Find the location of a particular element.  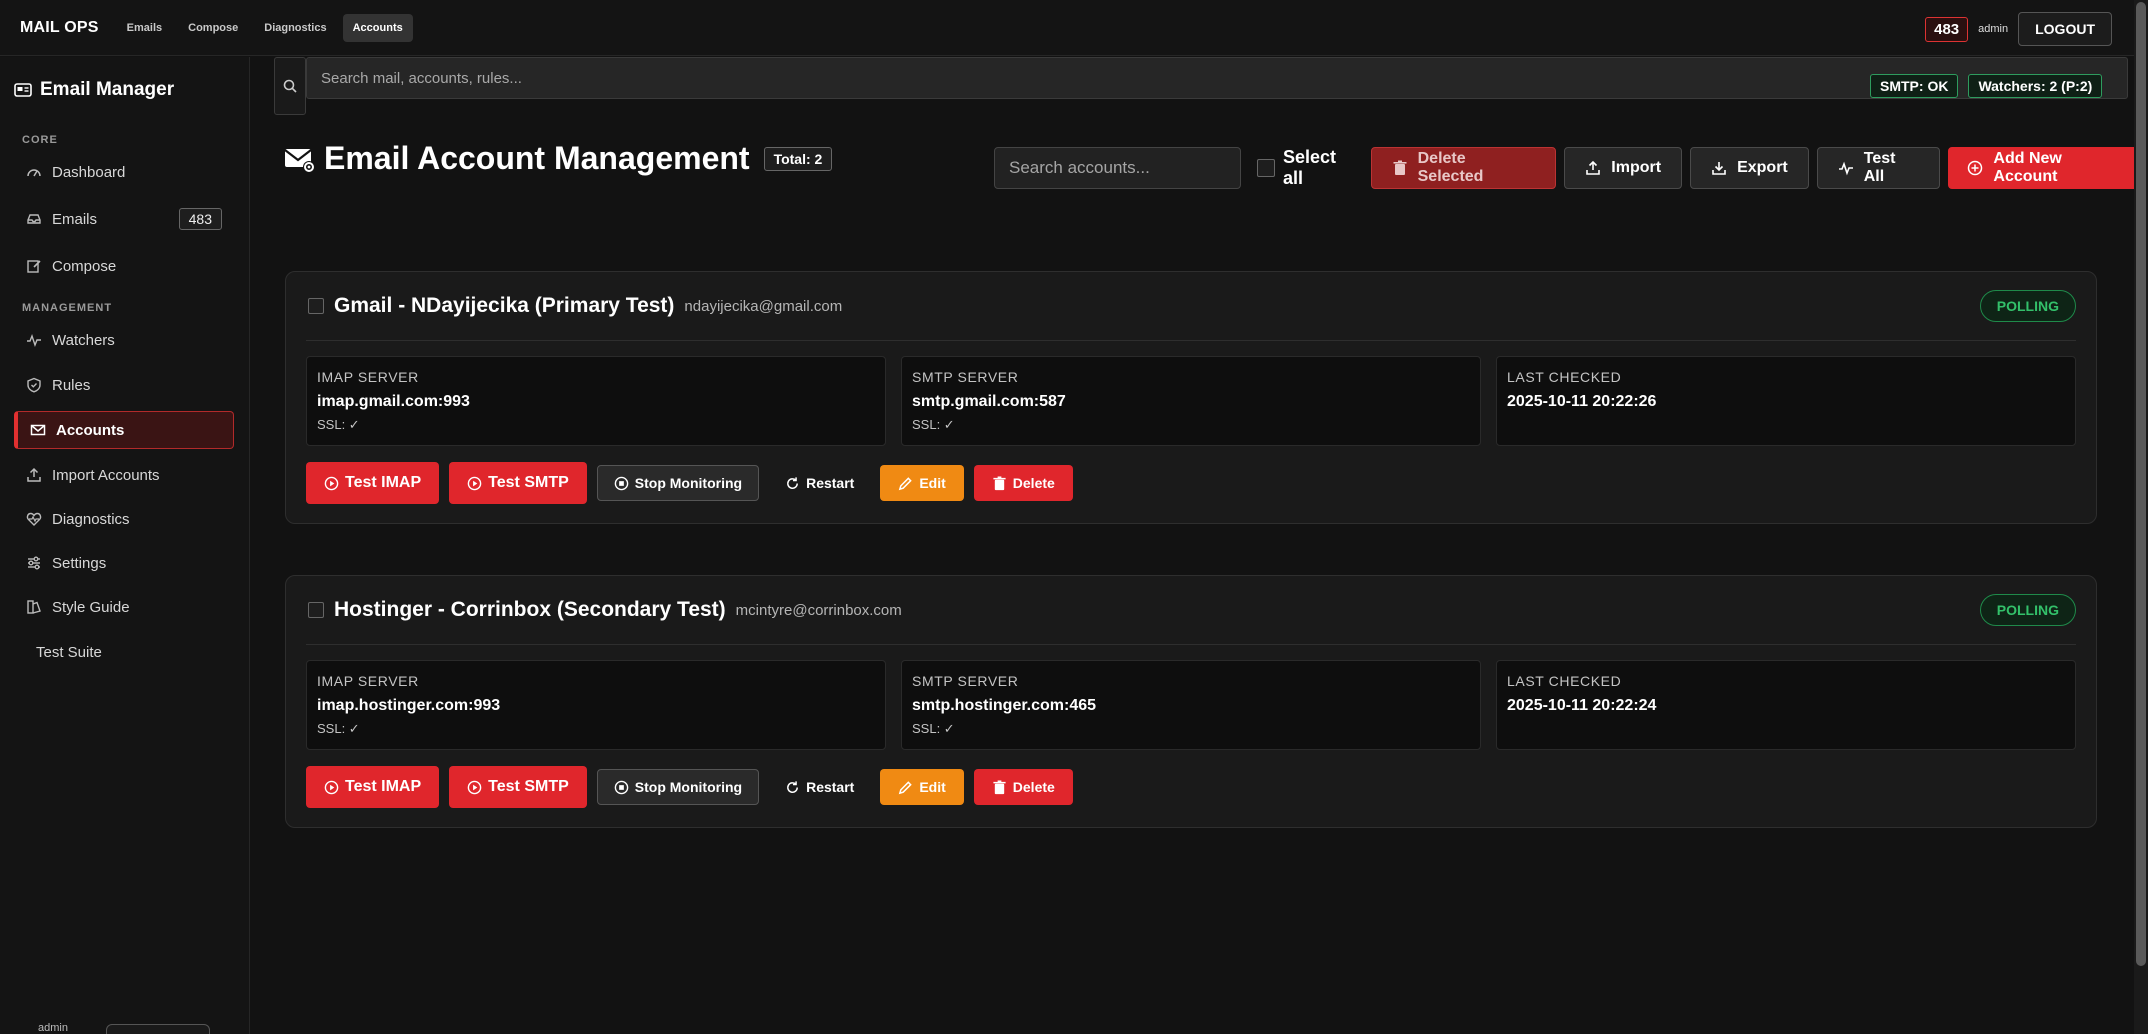

topnav-diagnostics: Diagnostics is located at coordinates (295, 28).